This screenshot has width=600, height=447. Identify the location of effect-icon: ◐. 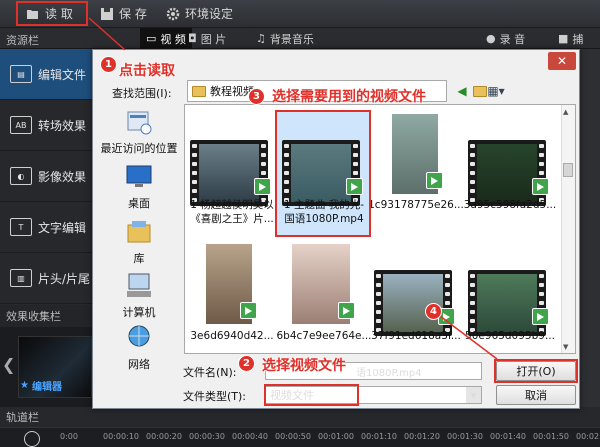
(21, 176).